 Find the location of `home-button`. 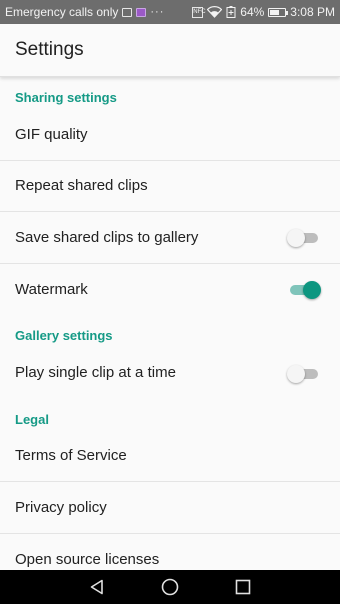

home-button is located at coordinates (170, 587).